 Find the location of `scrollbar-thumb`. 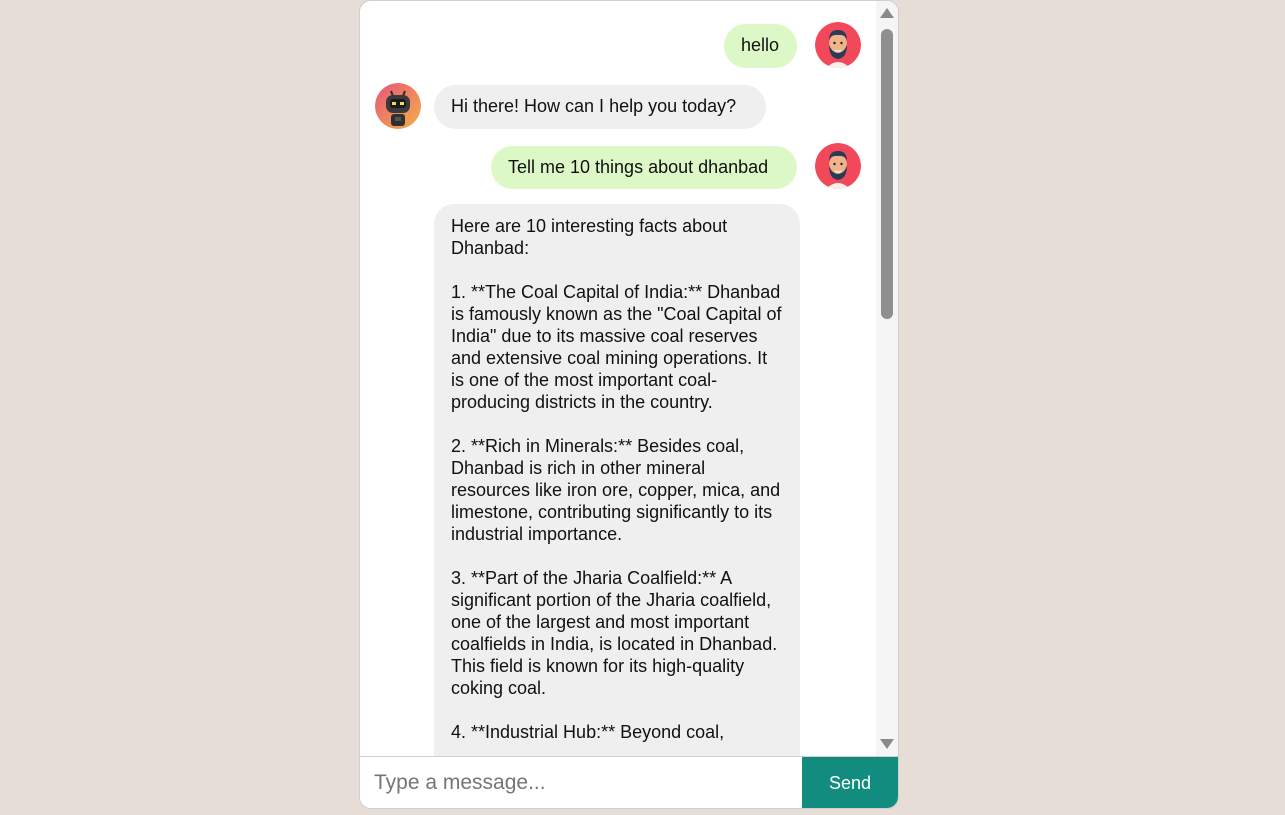

scrollbar-thumb is located at coordinates (887, 174).